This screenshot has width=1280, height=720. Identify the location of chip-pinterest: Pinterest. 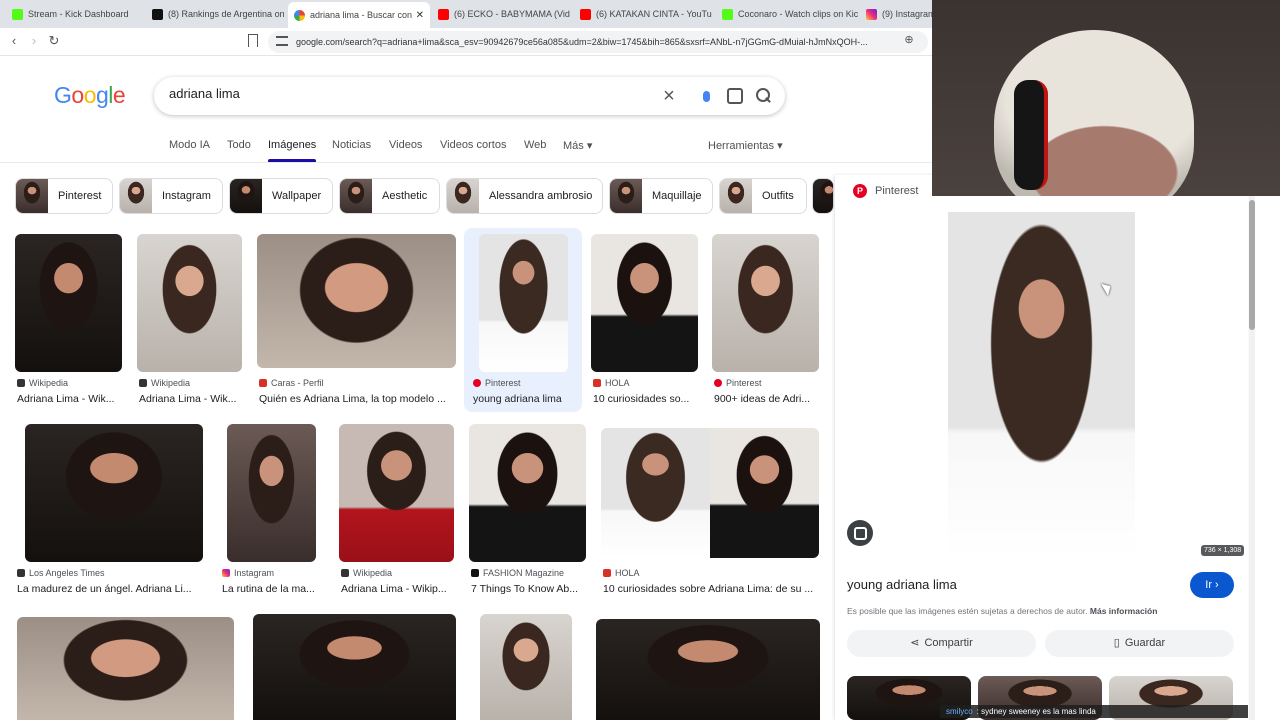
(64, 196).